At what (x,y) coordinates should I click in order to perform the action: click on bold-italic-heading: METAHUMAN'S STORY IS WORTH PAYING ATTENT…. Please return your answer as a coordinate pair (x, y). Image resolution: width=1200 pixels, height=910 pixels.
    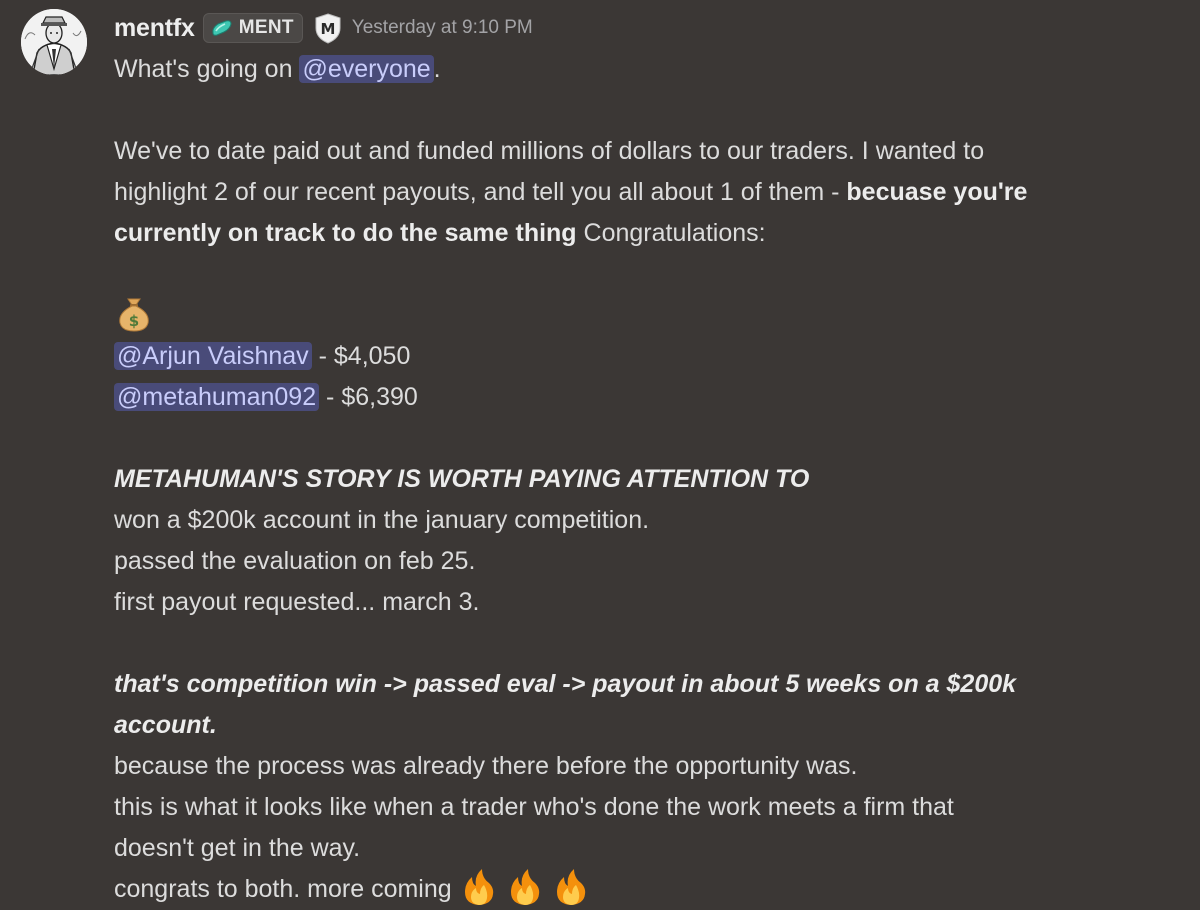
    Looking at the image, I should click on (462, 479).